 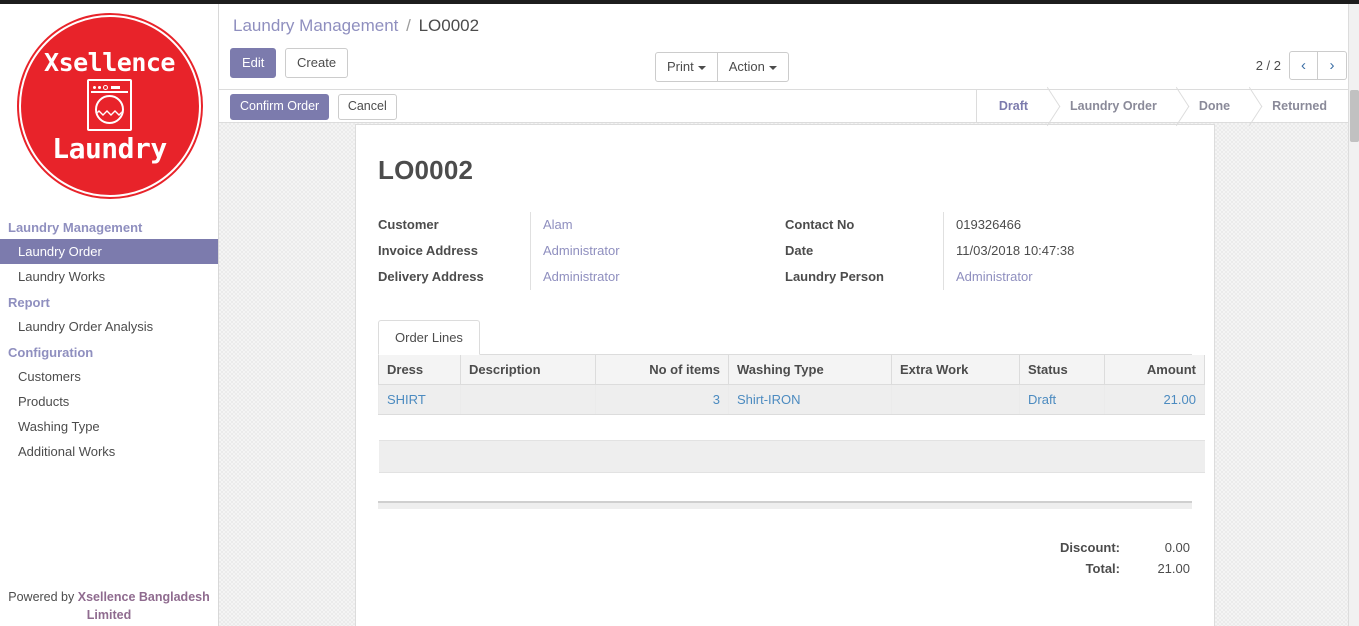 What do you see at coordinates (686, 67) in the screenshot?
I see `print-dropdown-button: Print` at bounding box center [686, 67].